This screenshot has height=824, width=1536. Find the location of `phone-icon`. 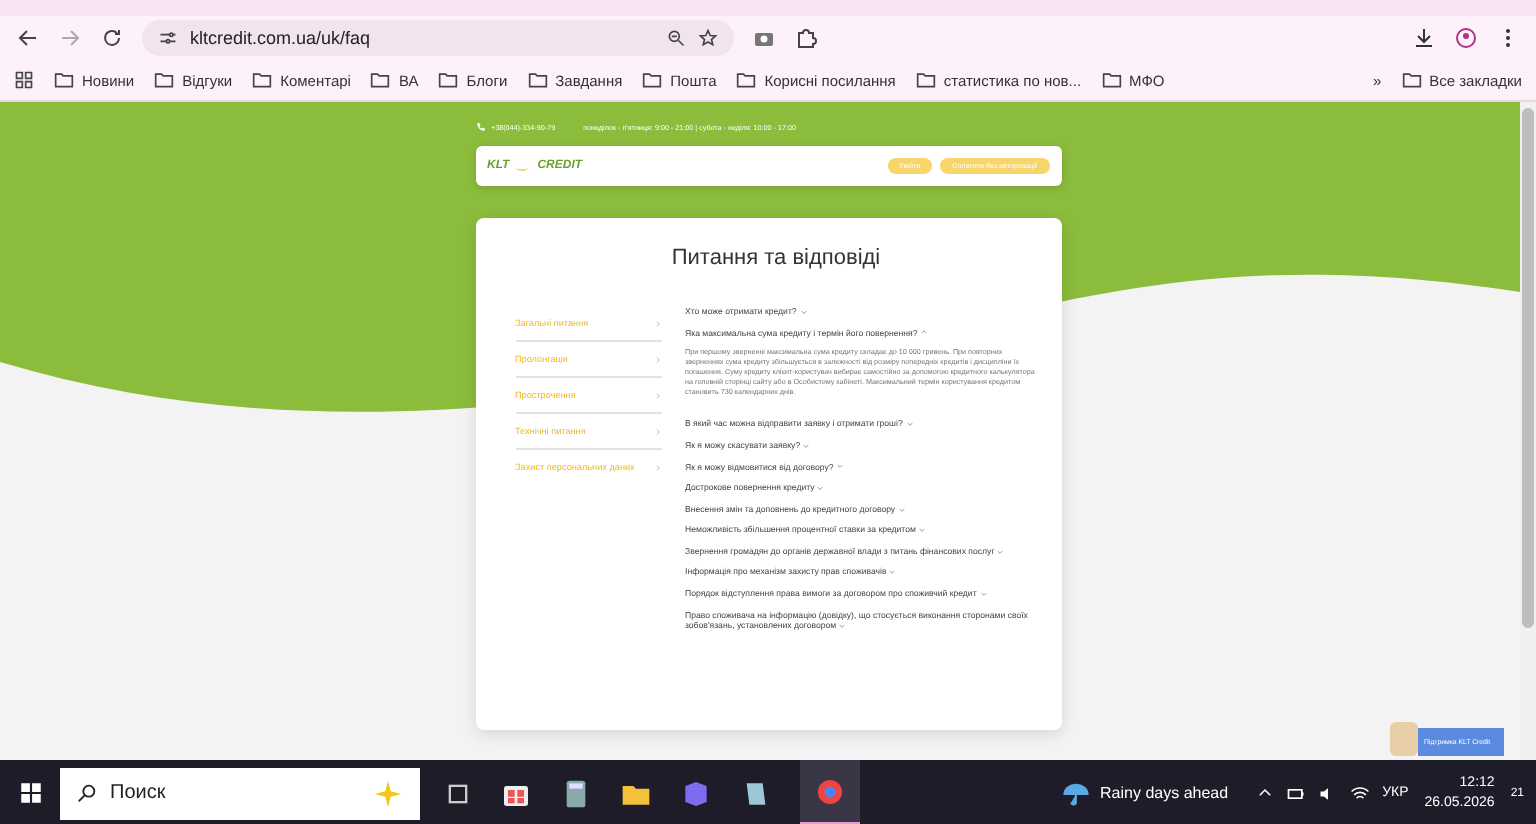

phone-icon is located at coordinates (480, 127).